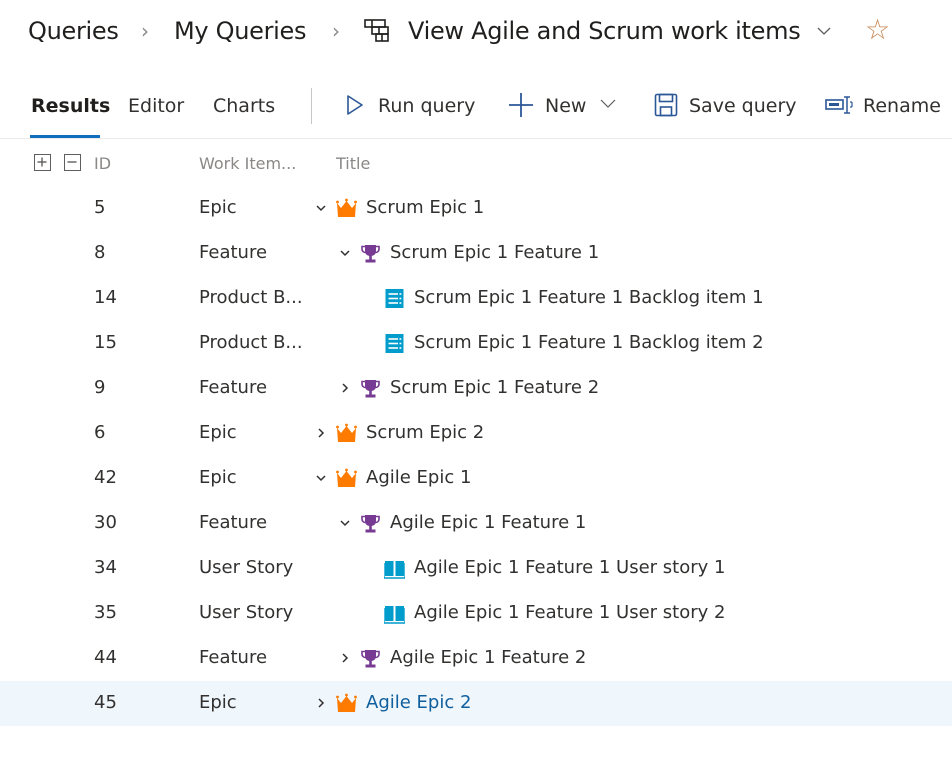 The image size is (952, 761). What do you see at coordinates (355, 105) in the screenshot?
I see `play-icon` at bounding box center [355, 105].